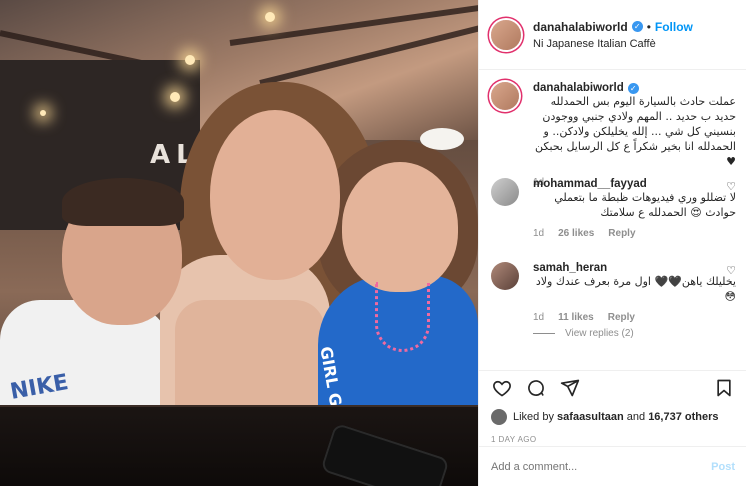 Image resolution: width=746 pixels, height=486 pixels. Describe the element at coordinates (590, 417) in the screenshot. I see `liked-by-user: safaasultaan` at that location.